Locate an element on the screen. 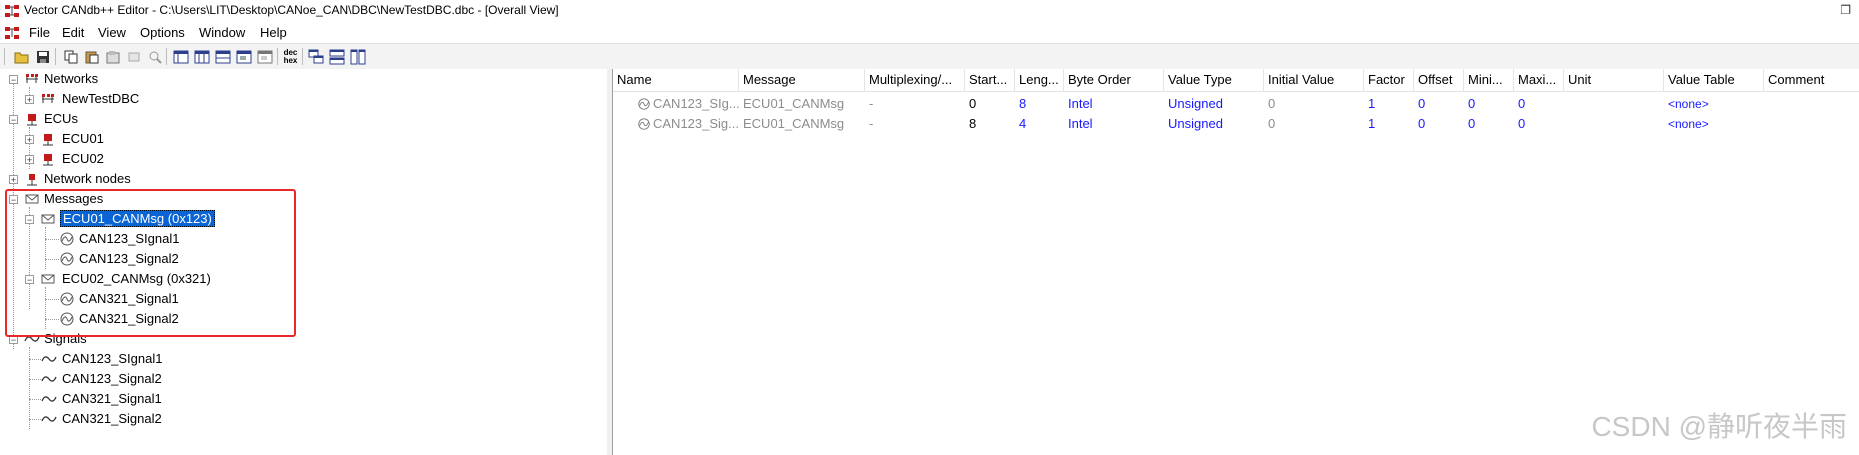 This screenshot has height=455, width=1859. tree-signal-item: CAN321_Signal1 is located at coordinates (112, 399).